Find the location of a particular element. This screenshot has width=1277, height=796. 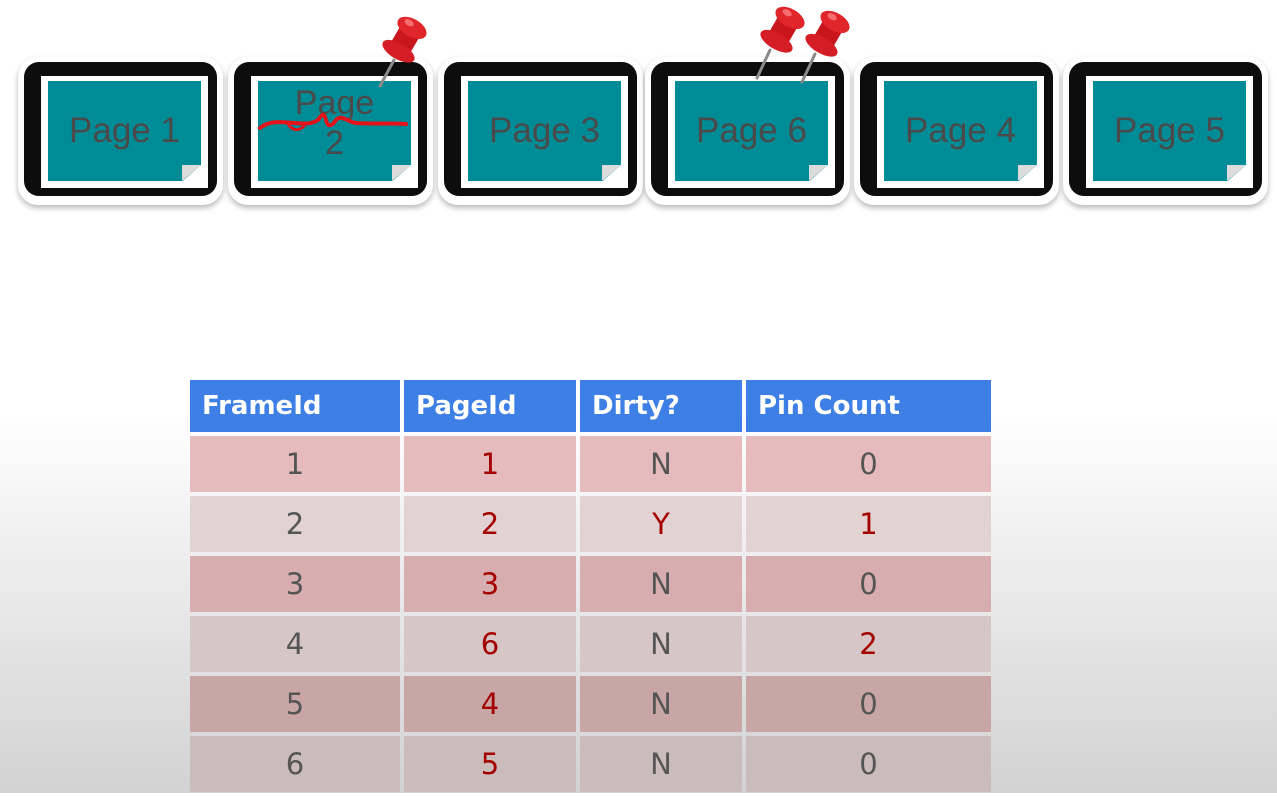

page-card: Page 6 is located at coordinates (751, 132).